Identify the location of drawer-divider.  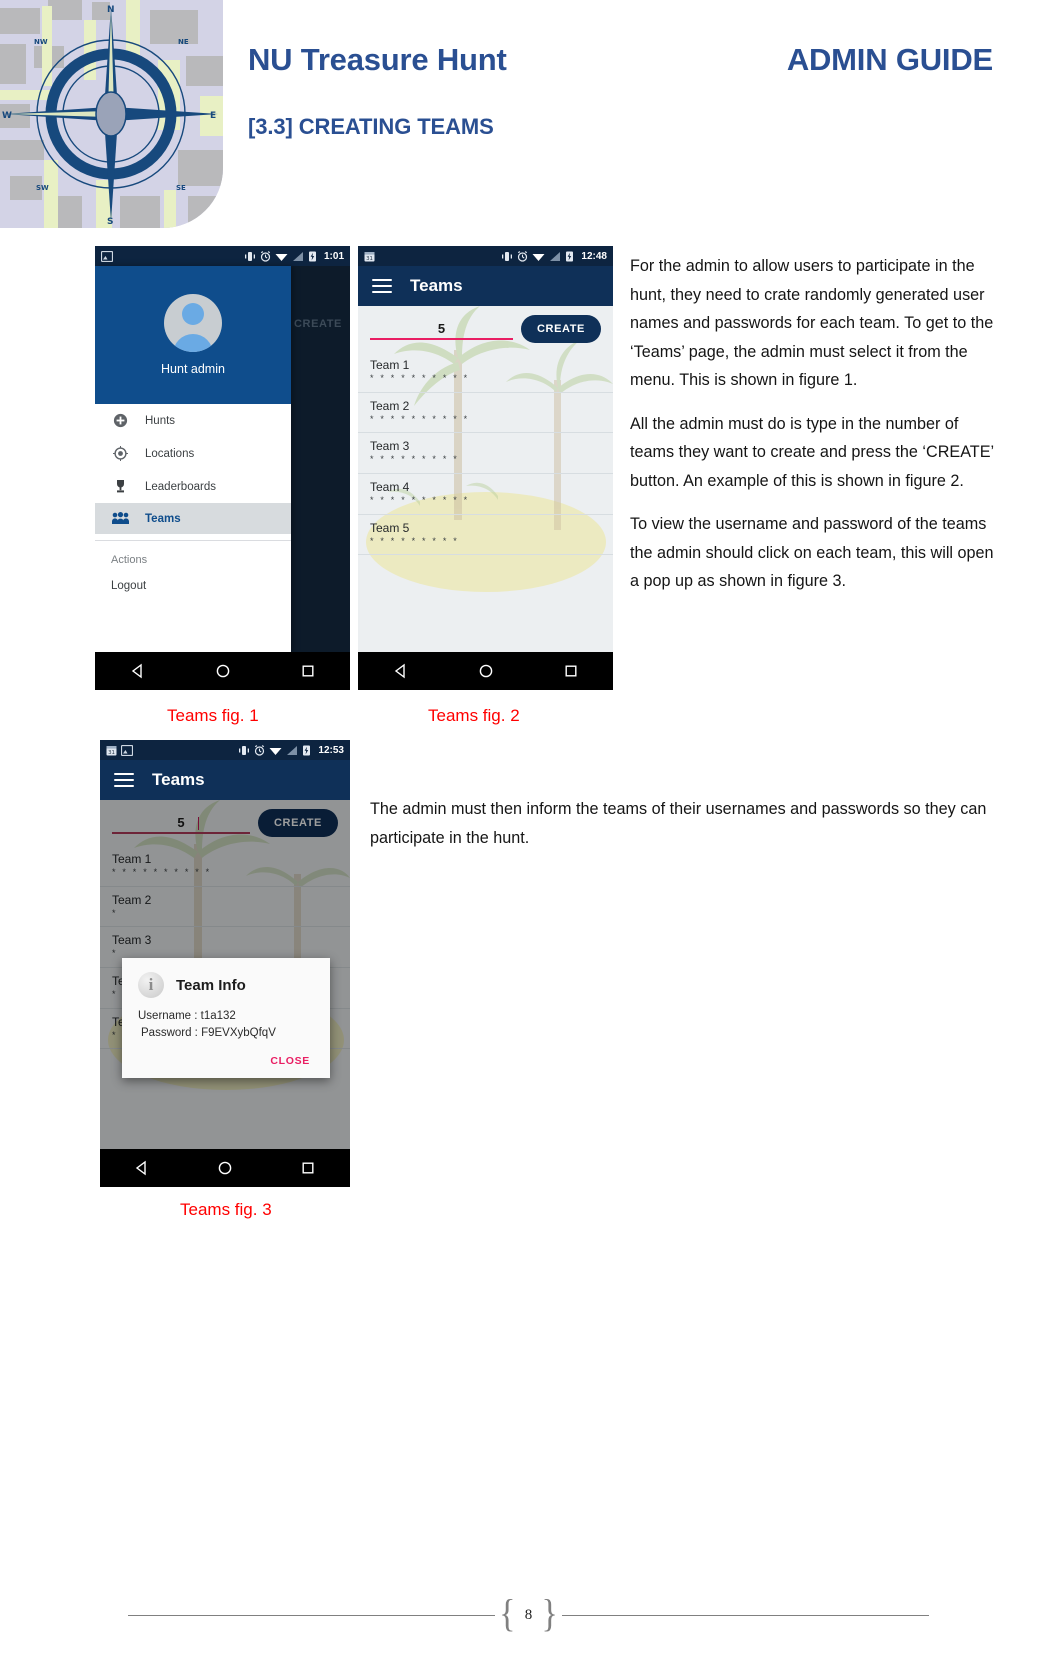
(193, 540).